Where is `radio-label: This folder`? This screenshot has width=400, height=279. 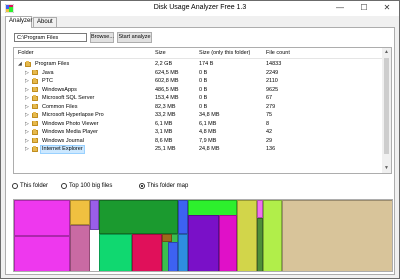 radio-label: This folder is located at coordinates (34, 186).